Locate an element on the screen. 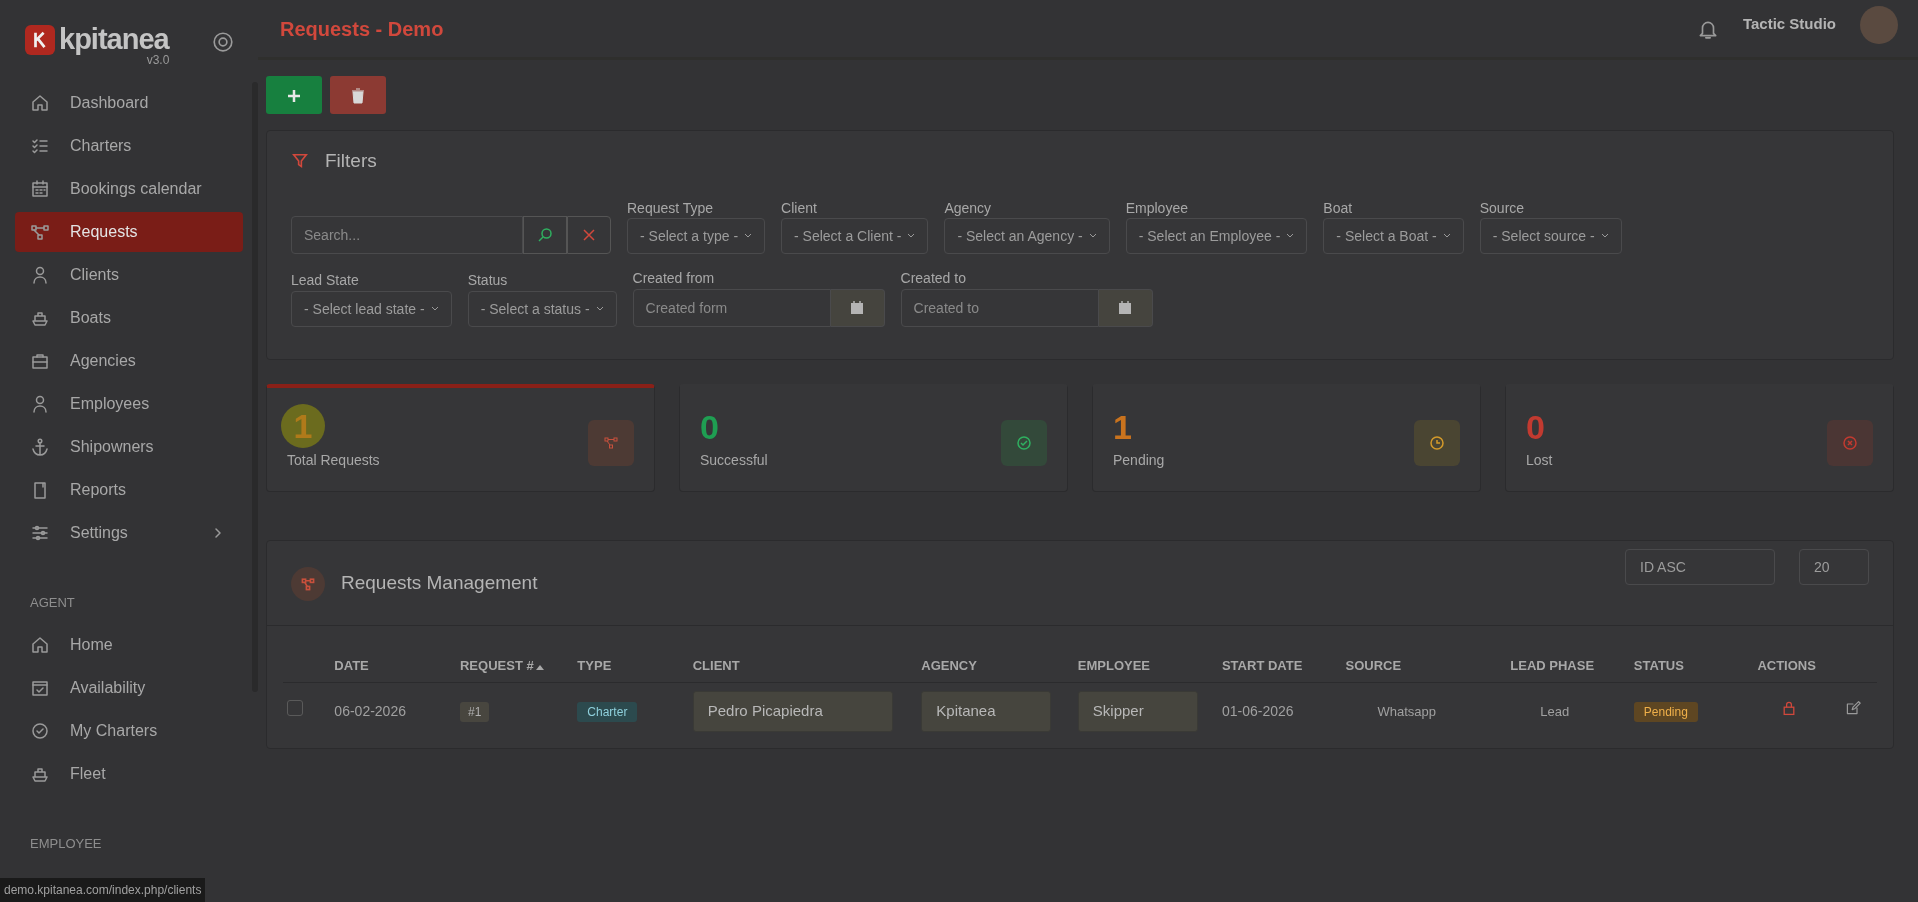 The height and width of the screenshot is (902, 1918). sidebar-item: My Charters is located at coordinates (129, 730).